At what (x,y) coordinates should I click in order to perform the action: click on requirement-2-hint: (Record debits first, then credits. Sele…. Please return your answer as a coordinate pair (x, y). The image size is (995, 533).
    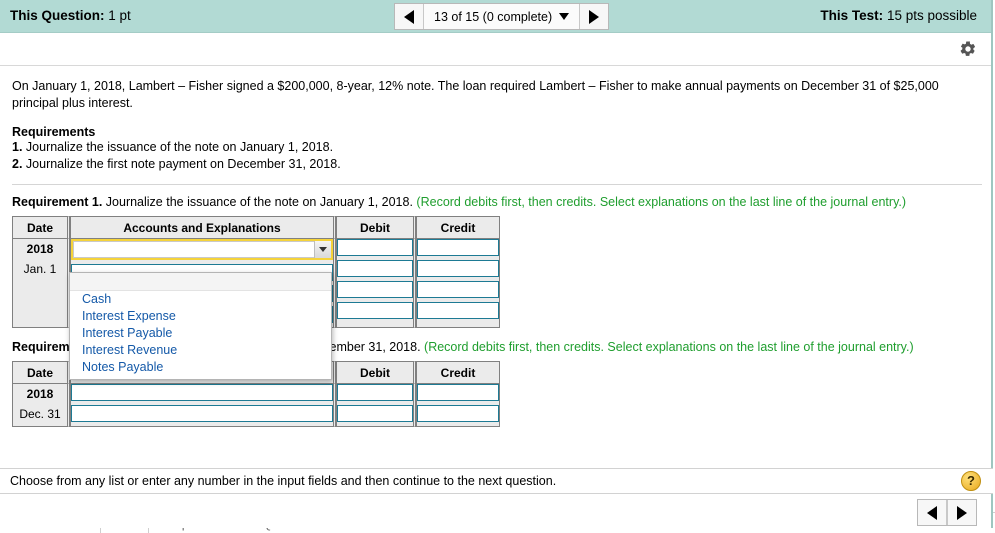
    Looking at the image, I should click on (669, 347).